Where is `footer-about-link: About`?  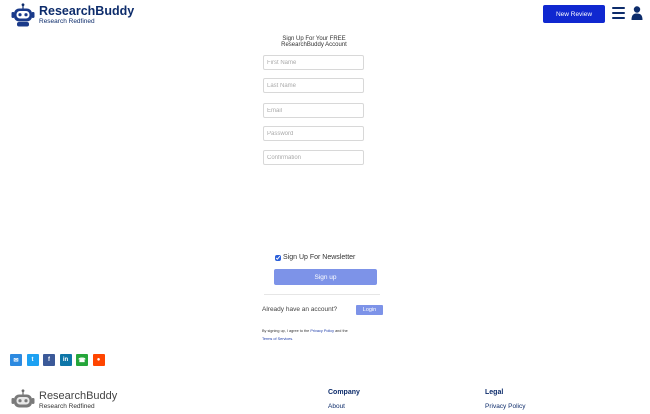
footer-about-link: About is located at coordinates (344, 406).